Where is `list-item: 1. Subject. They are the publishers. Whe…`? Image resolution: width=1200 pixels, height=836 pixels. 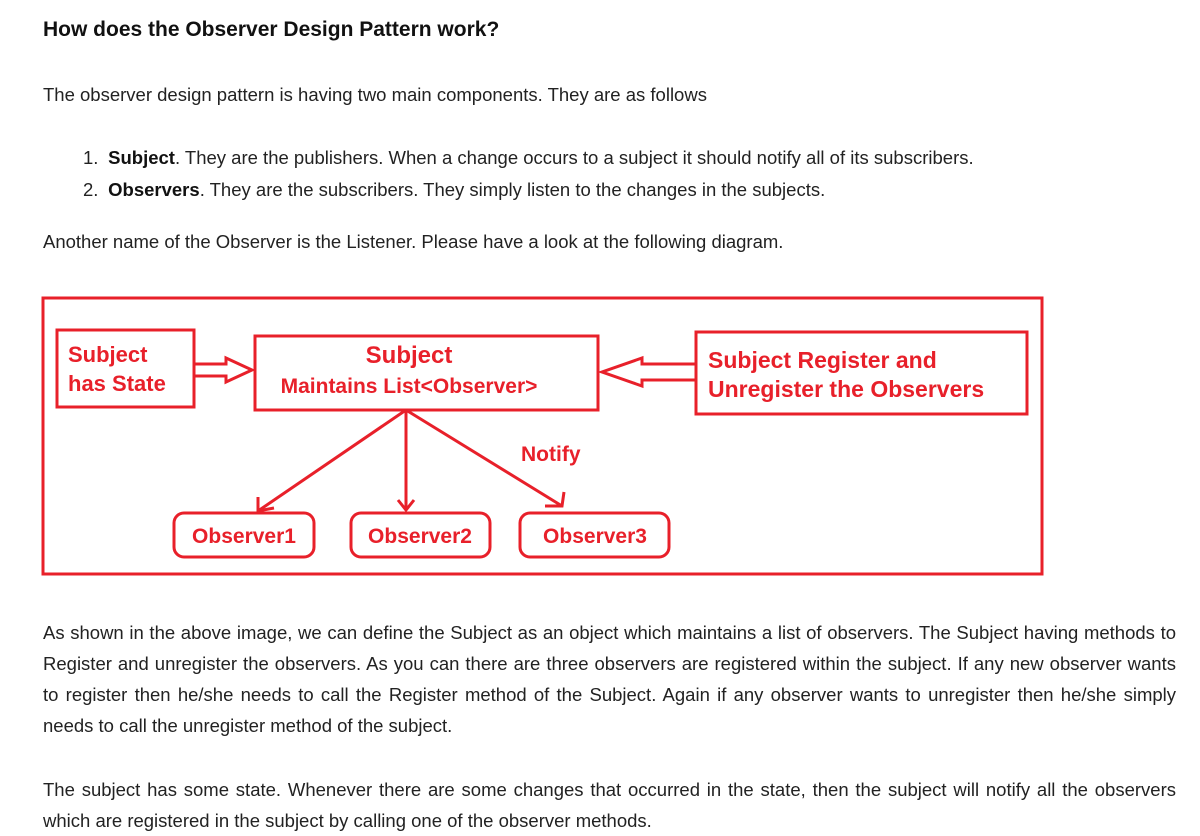 list-item: 1. Subject. They are the publishers. Whe… is located at coordinates (528, 158).